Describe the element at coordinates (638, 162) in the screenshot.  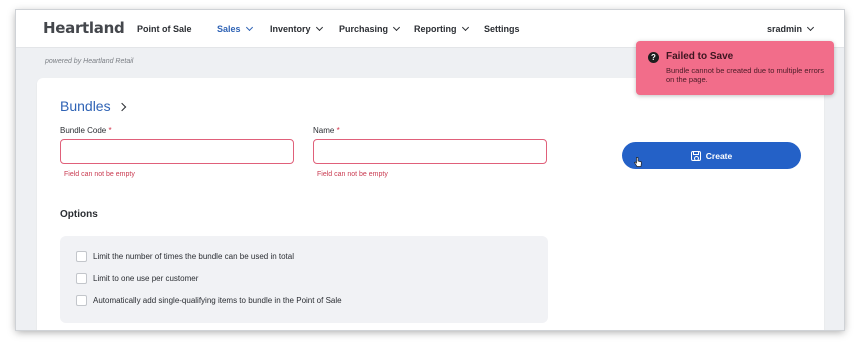
I see `pointer-cursor-icon` at that location.